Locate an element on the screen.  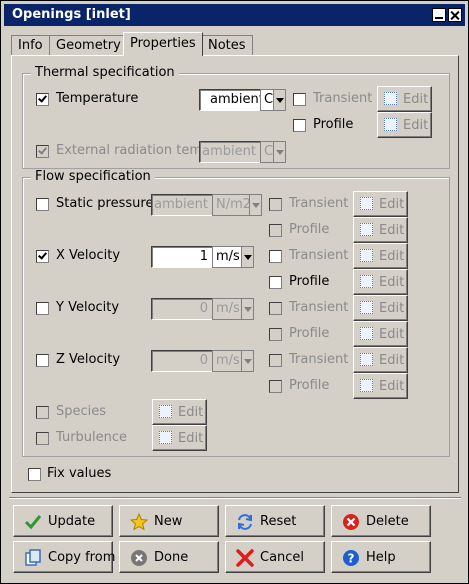
star-icon is located at coordinates (139, 522).